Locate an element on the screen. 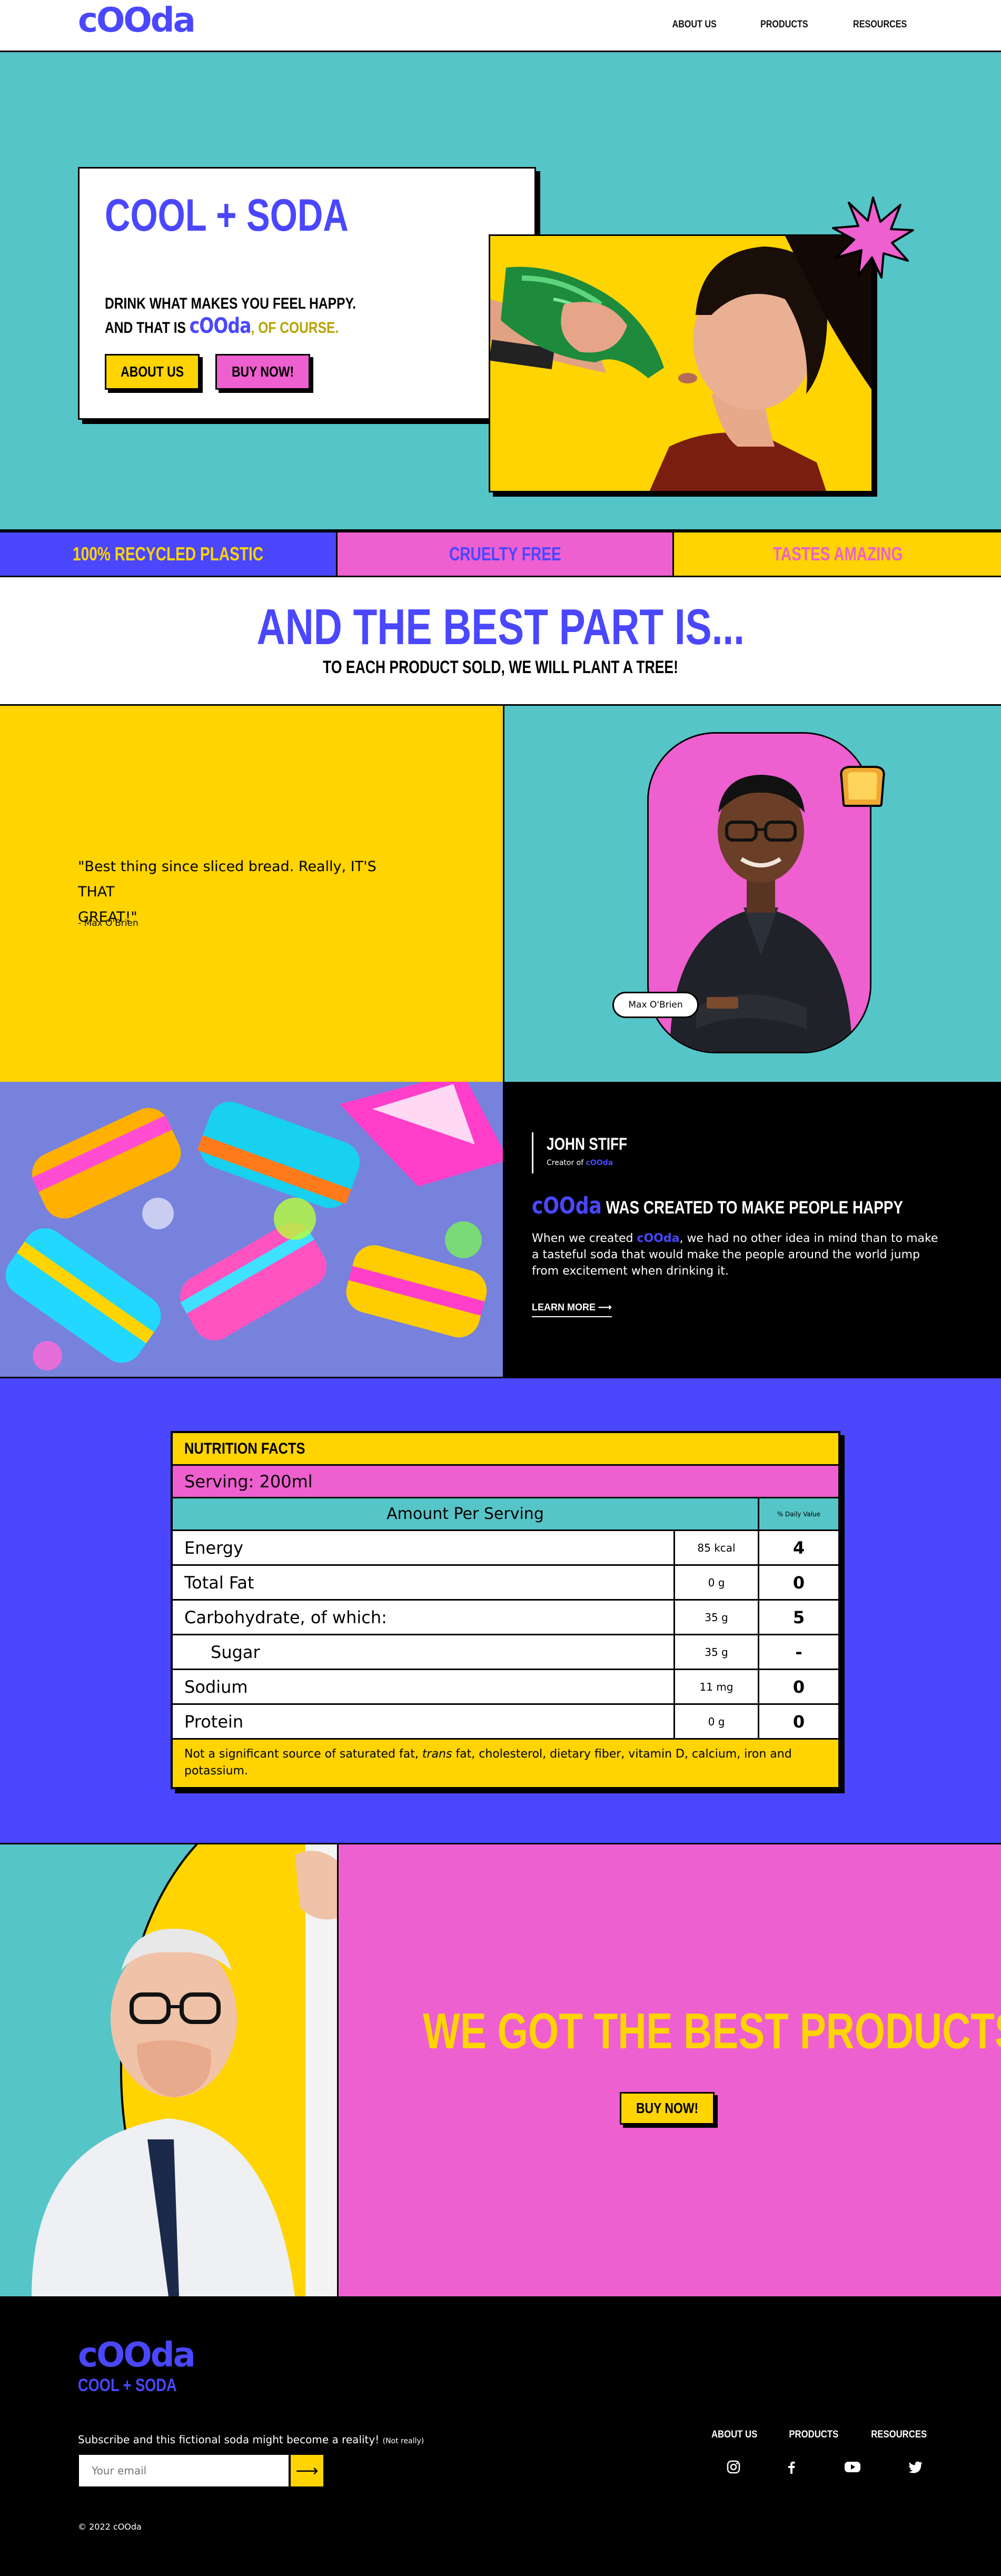  strip-cruelty-free-label: CRUELTY FREE is located at coordinates (505, 554).